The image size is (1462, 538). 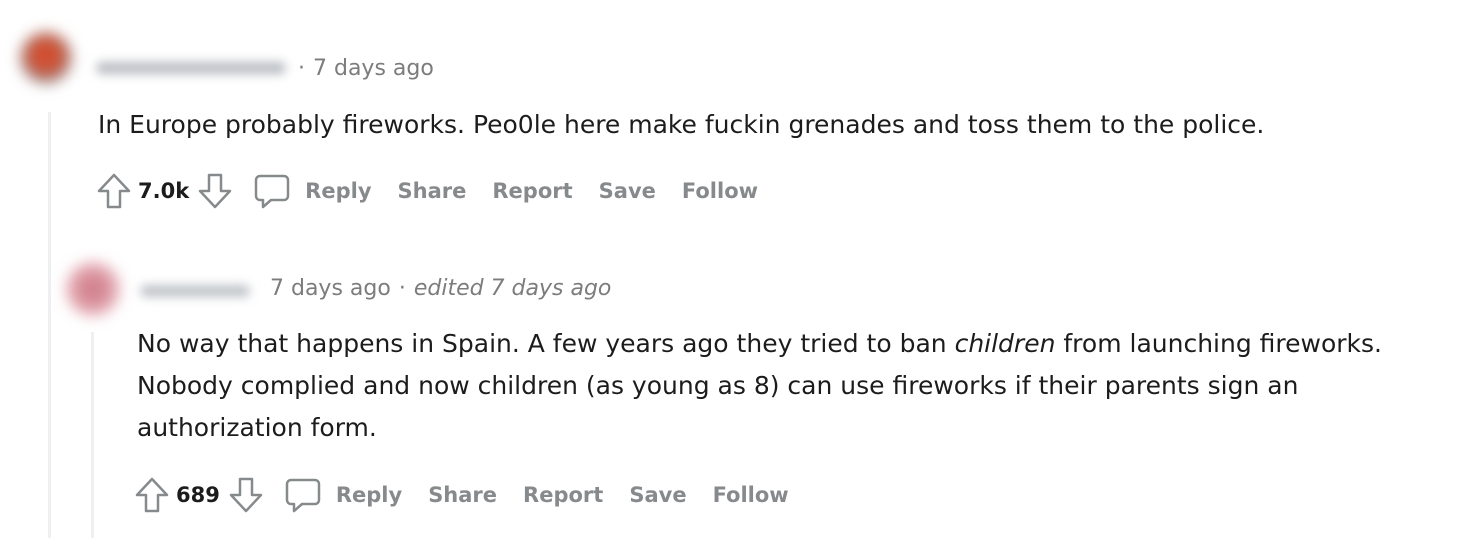 I want to click on vote-score: 689, so click(x=198, y=495).